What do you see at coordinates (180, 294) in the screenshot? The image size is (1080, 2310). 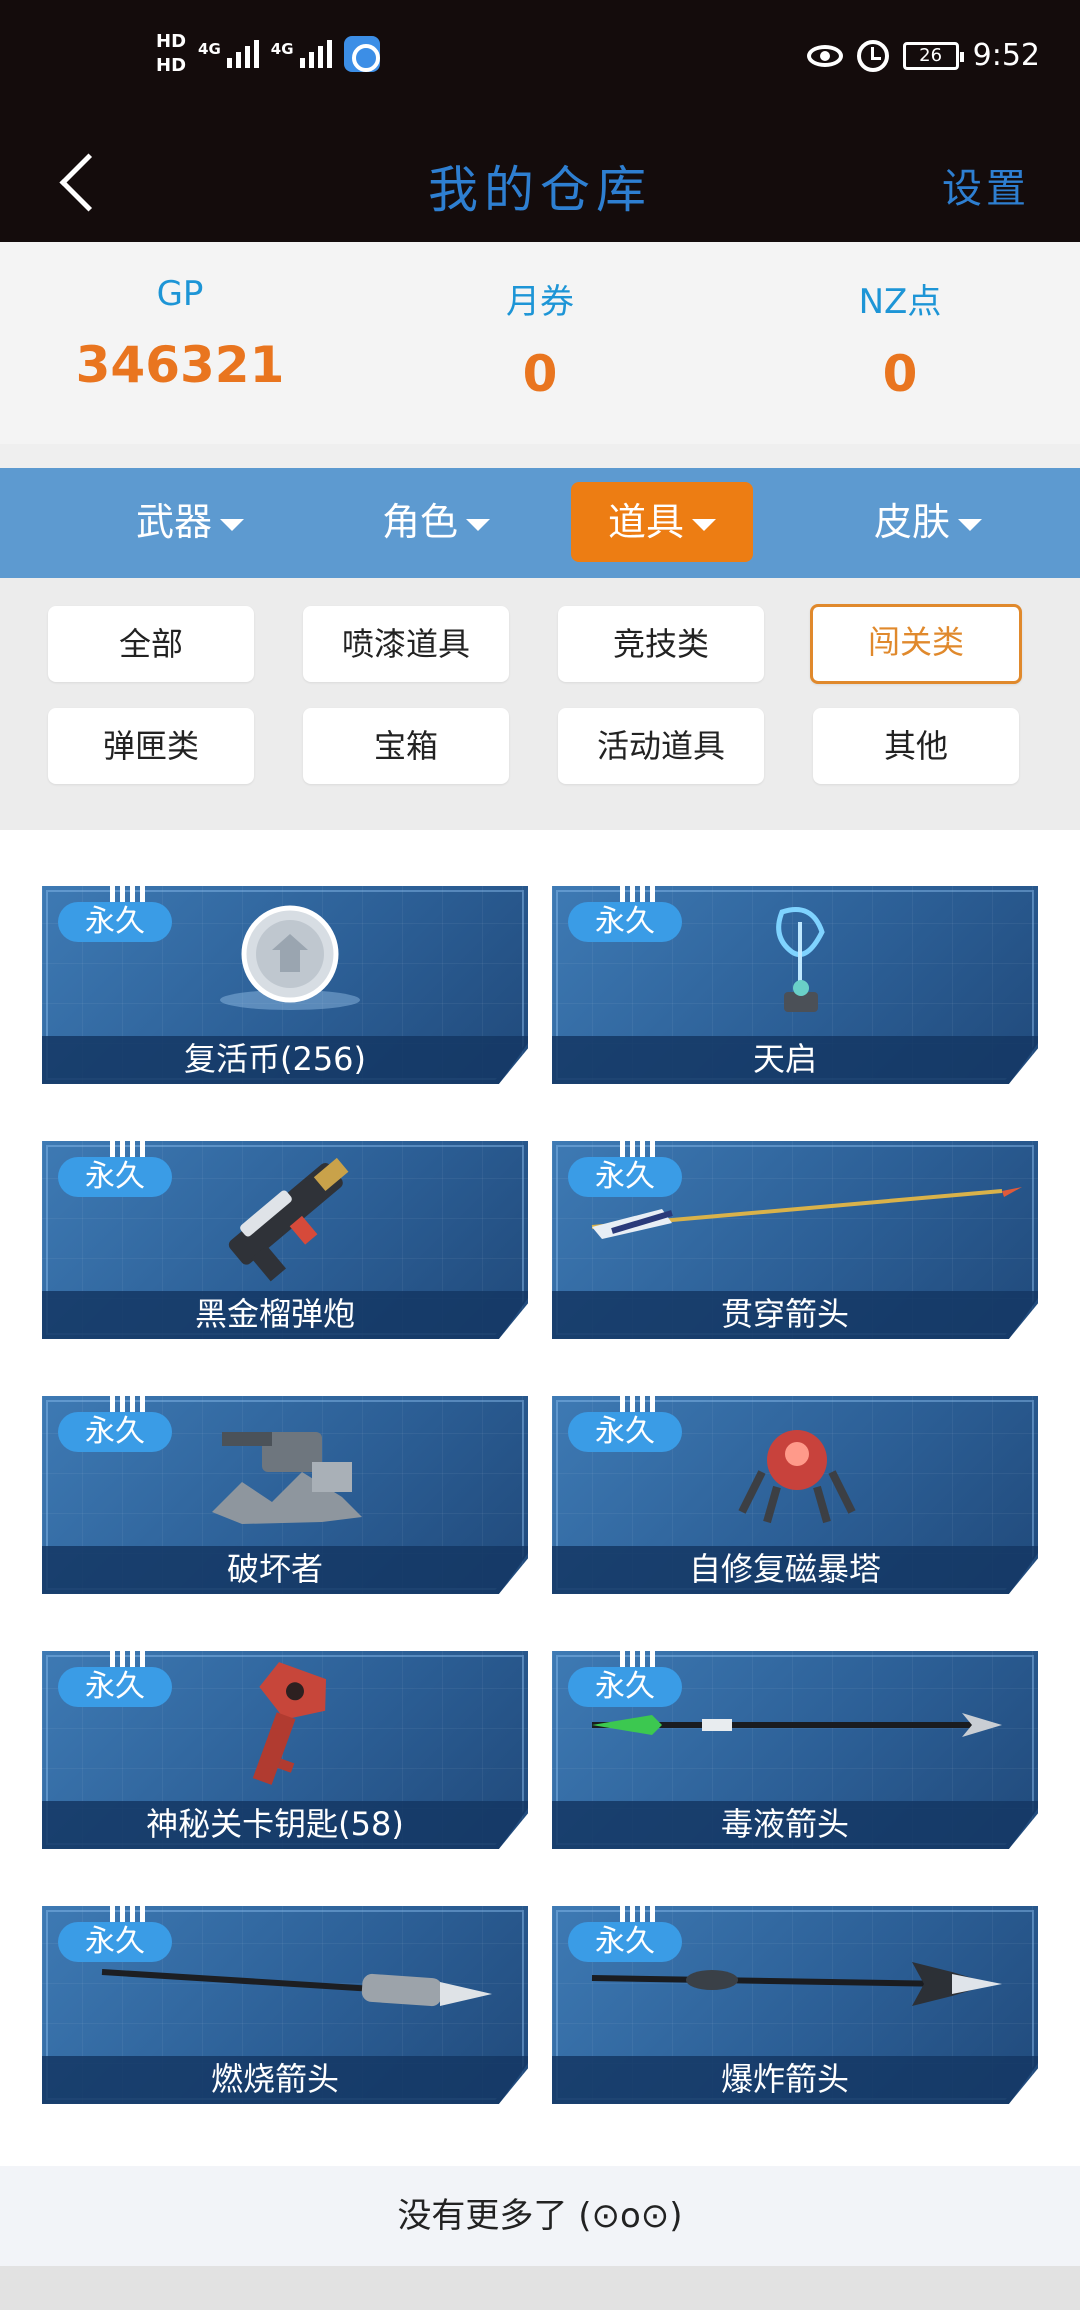 I see `currency-label: GP` at bounding box center [180, 294].